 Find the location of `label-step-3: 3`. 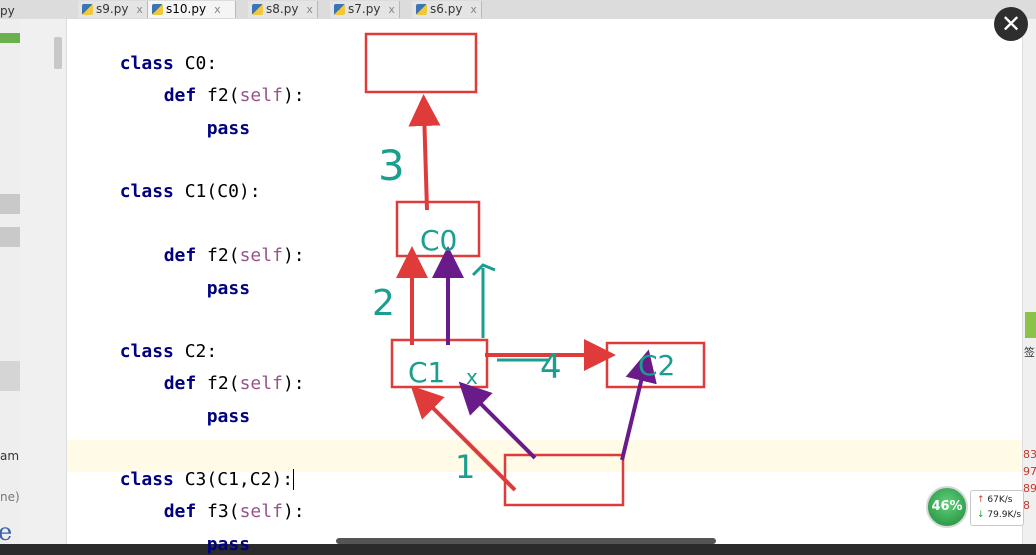

label-step-3: 3 is located at coordinates (391, 165).